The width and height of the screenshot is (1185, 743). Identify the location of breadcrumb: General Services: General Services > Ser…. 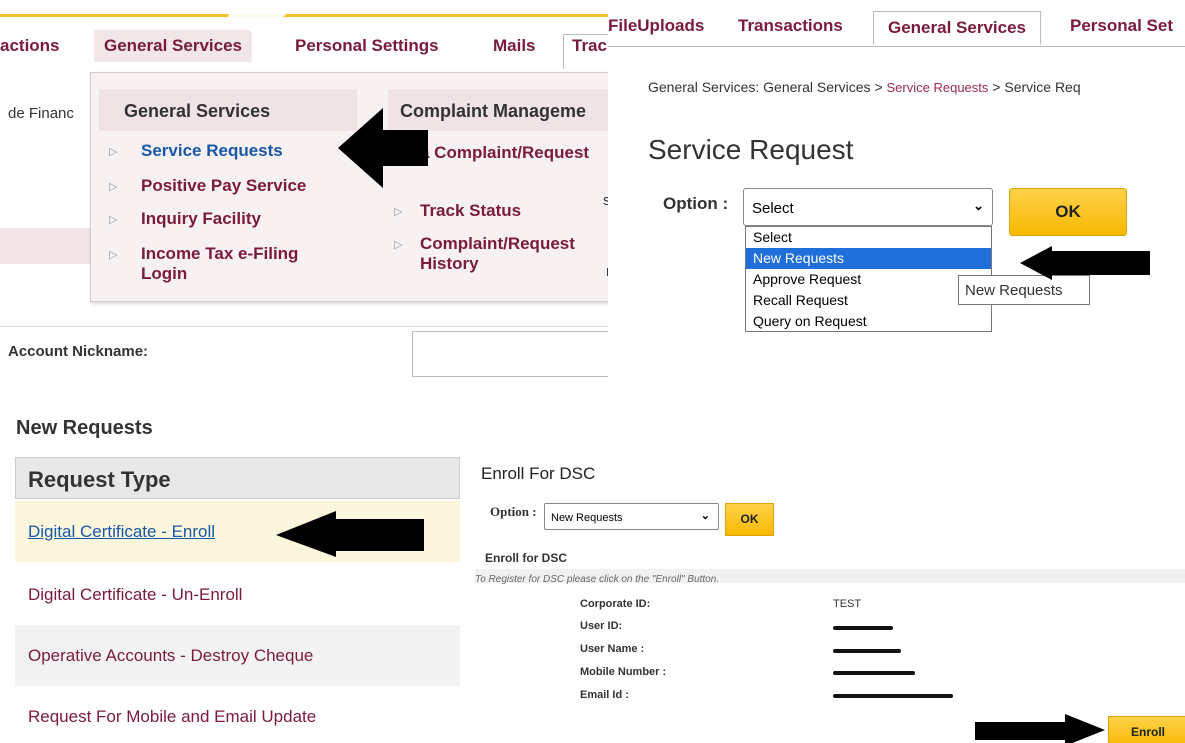
(864, 87).